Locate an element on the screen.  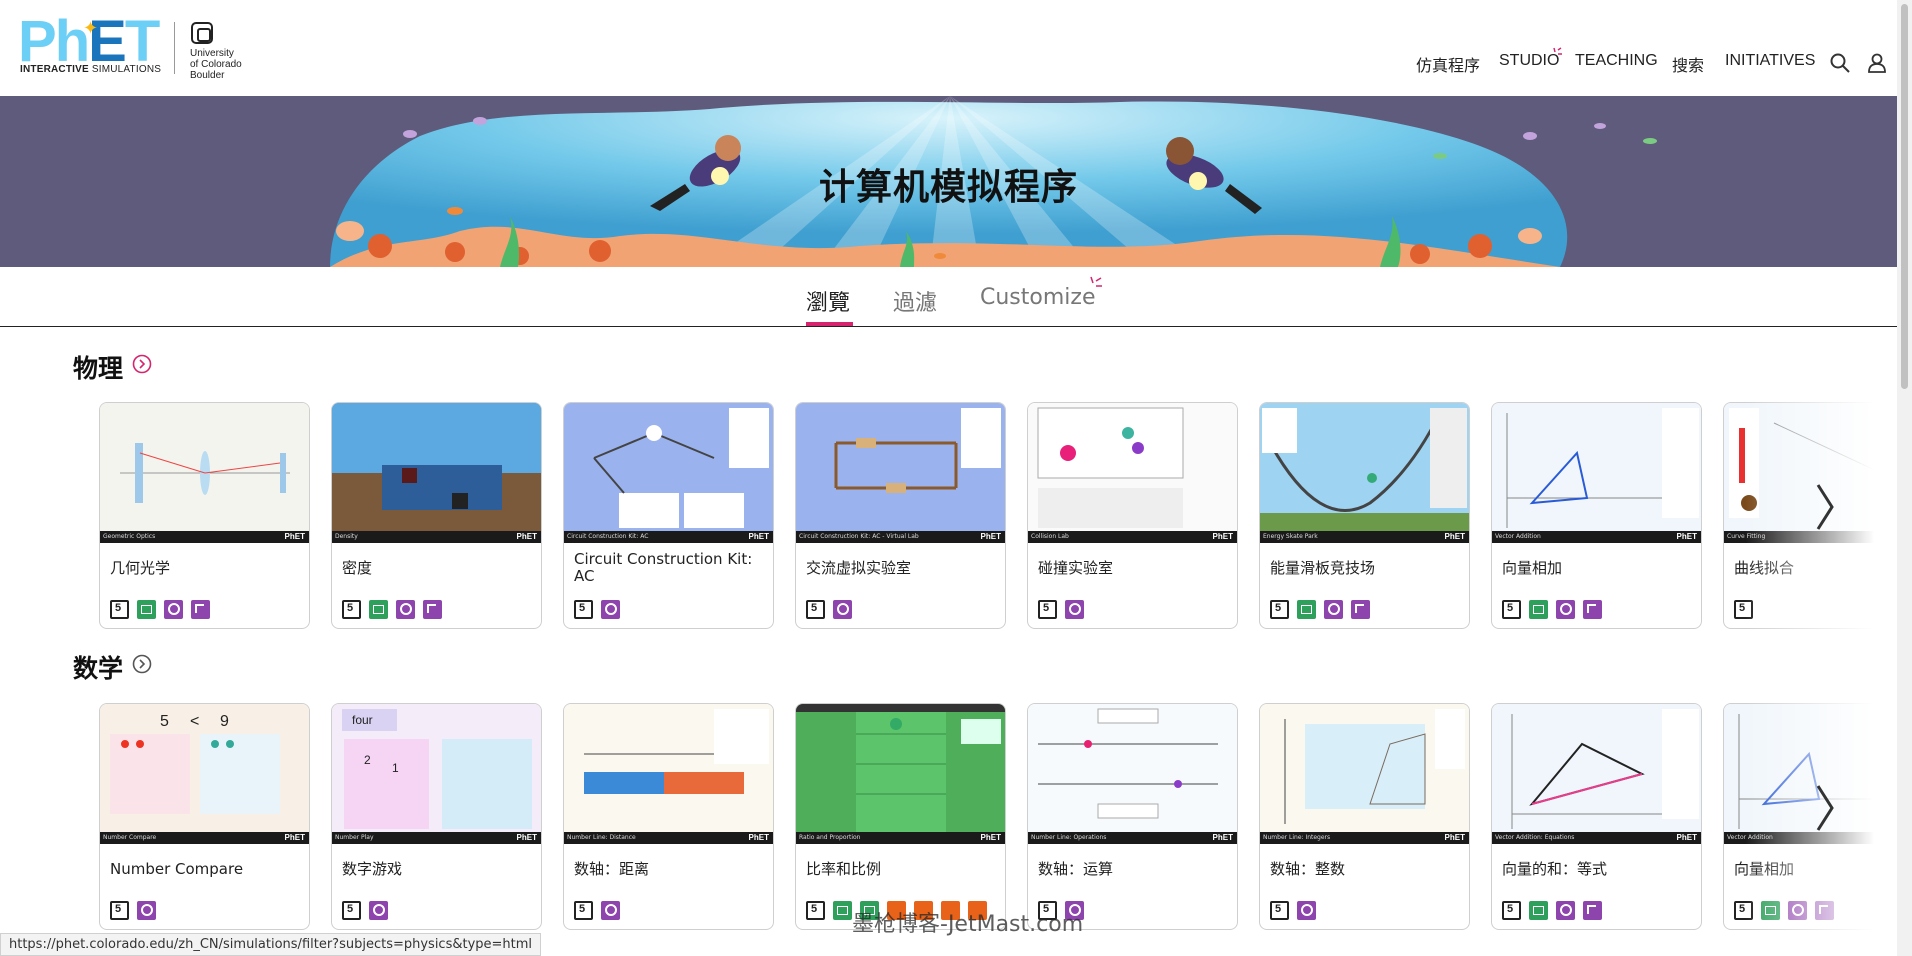
phet-logo: PhET ✦ INTERACTIVE SIMULATIONS is located at coordinates (90, 43).